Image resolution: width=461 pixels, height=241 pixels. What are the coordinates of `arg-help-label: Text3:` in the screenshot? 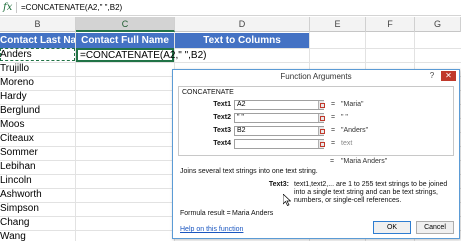 It's located at (278, 184).